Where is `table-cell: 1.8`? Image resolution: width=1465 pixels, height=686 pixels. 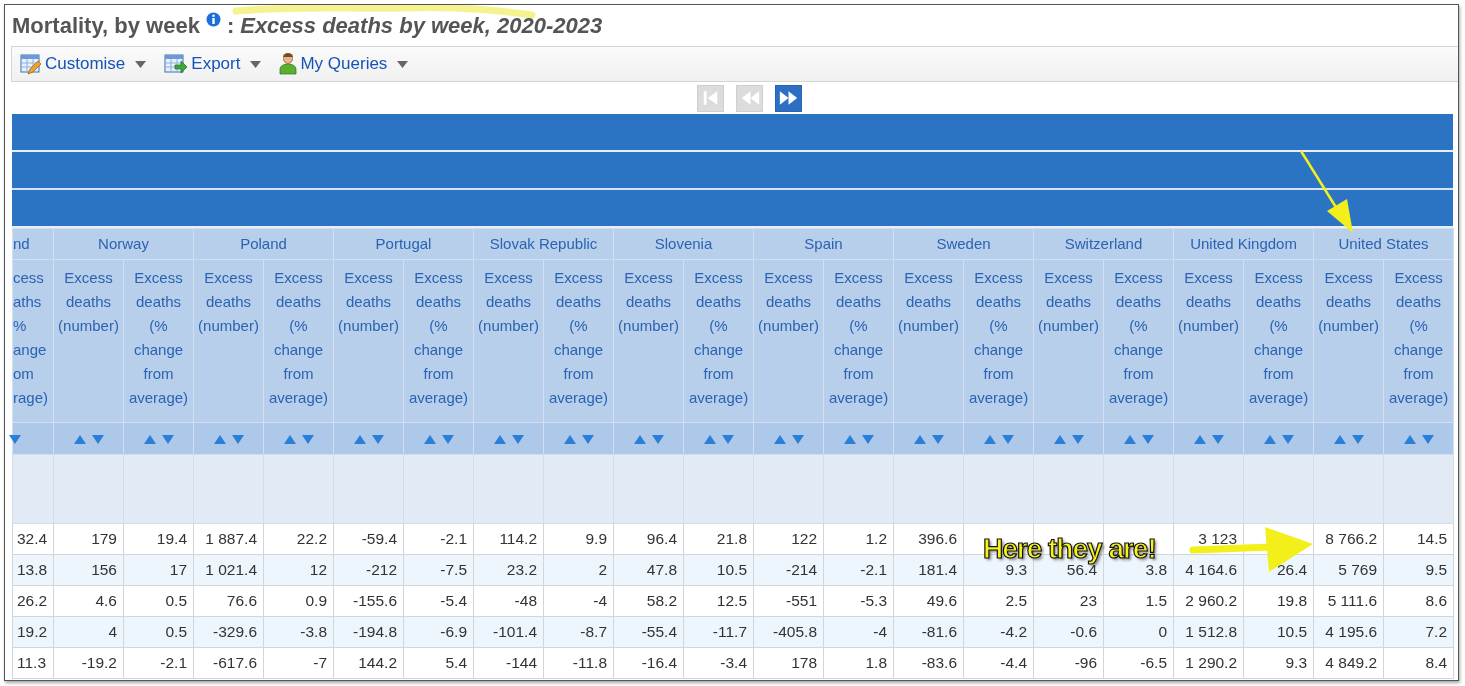
table-cell: 1.8 is located at coordinates (858, 663).